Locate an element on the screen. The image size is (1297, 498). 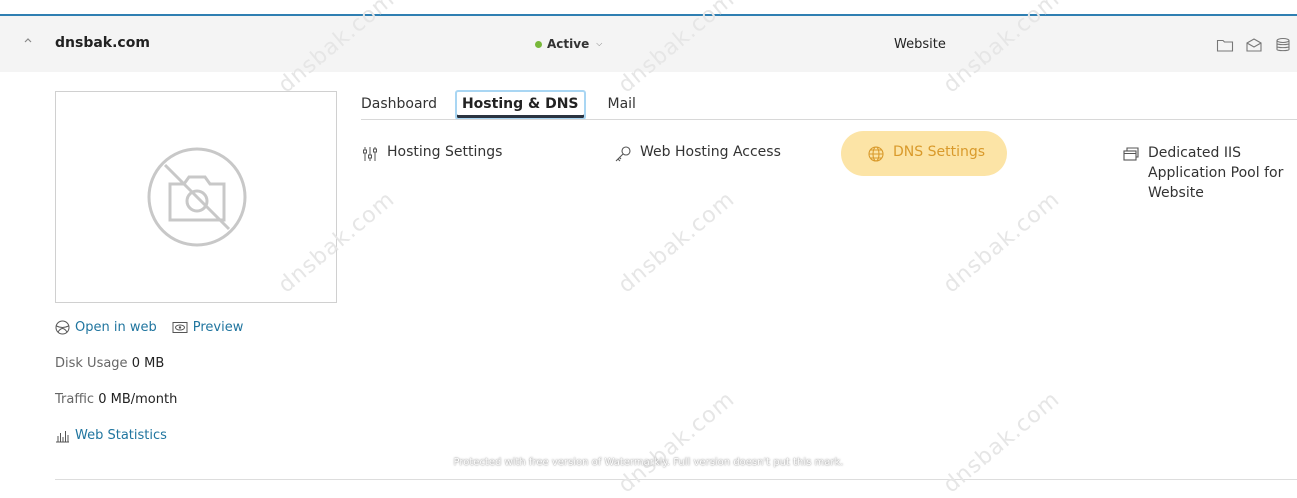
domain-name: dnsbak.com is located at coordinates (102, 43).